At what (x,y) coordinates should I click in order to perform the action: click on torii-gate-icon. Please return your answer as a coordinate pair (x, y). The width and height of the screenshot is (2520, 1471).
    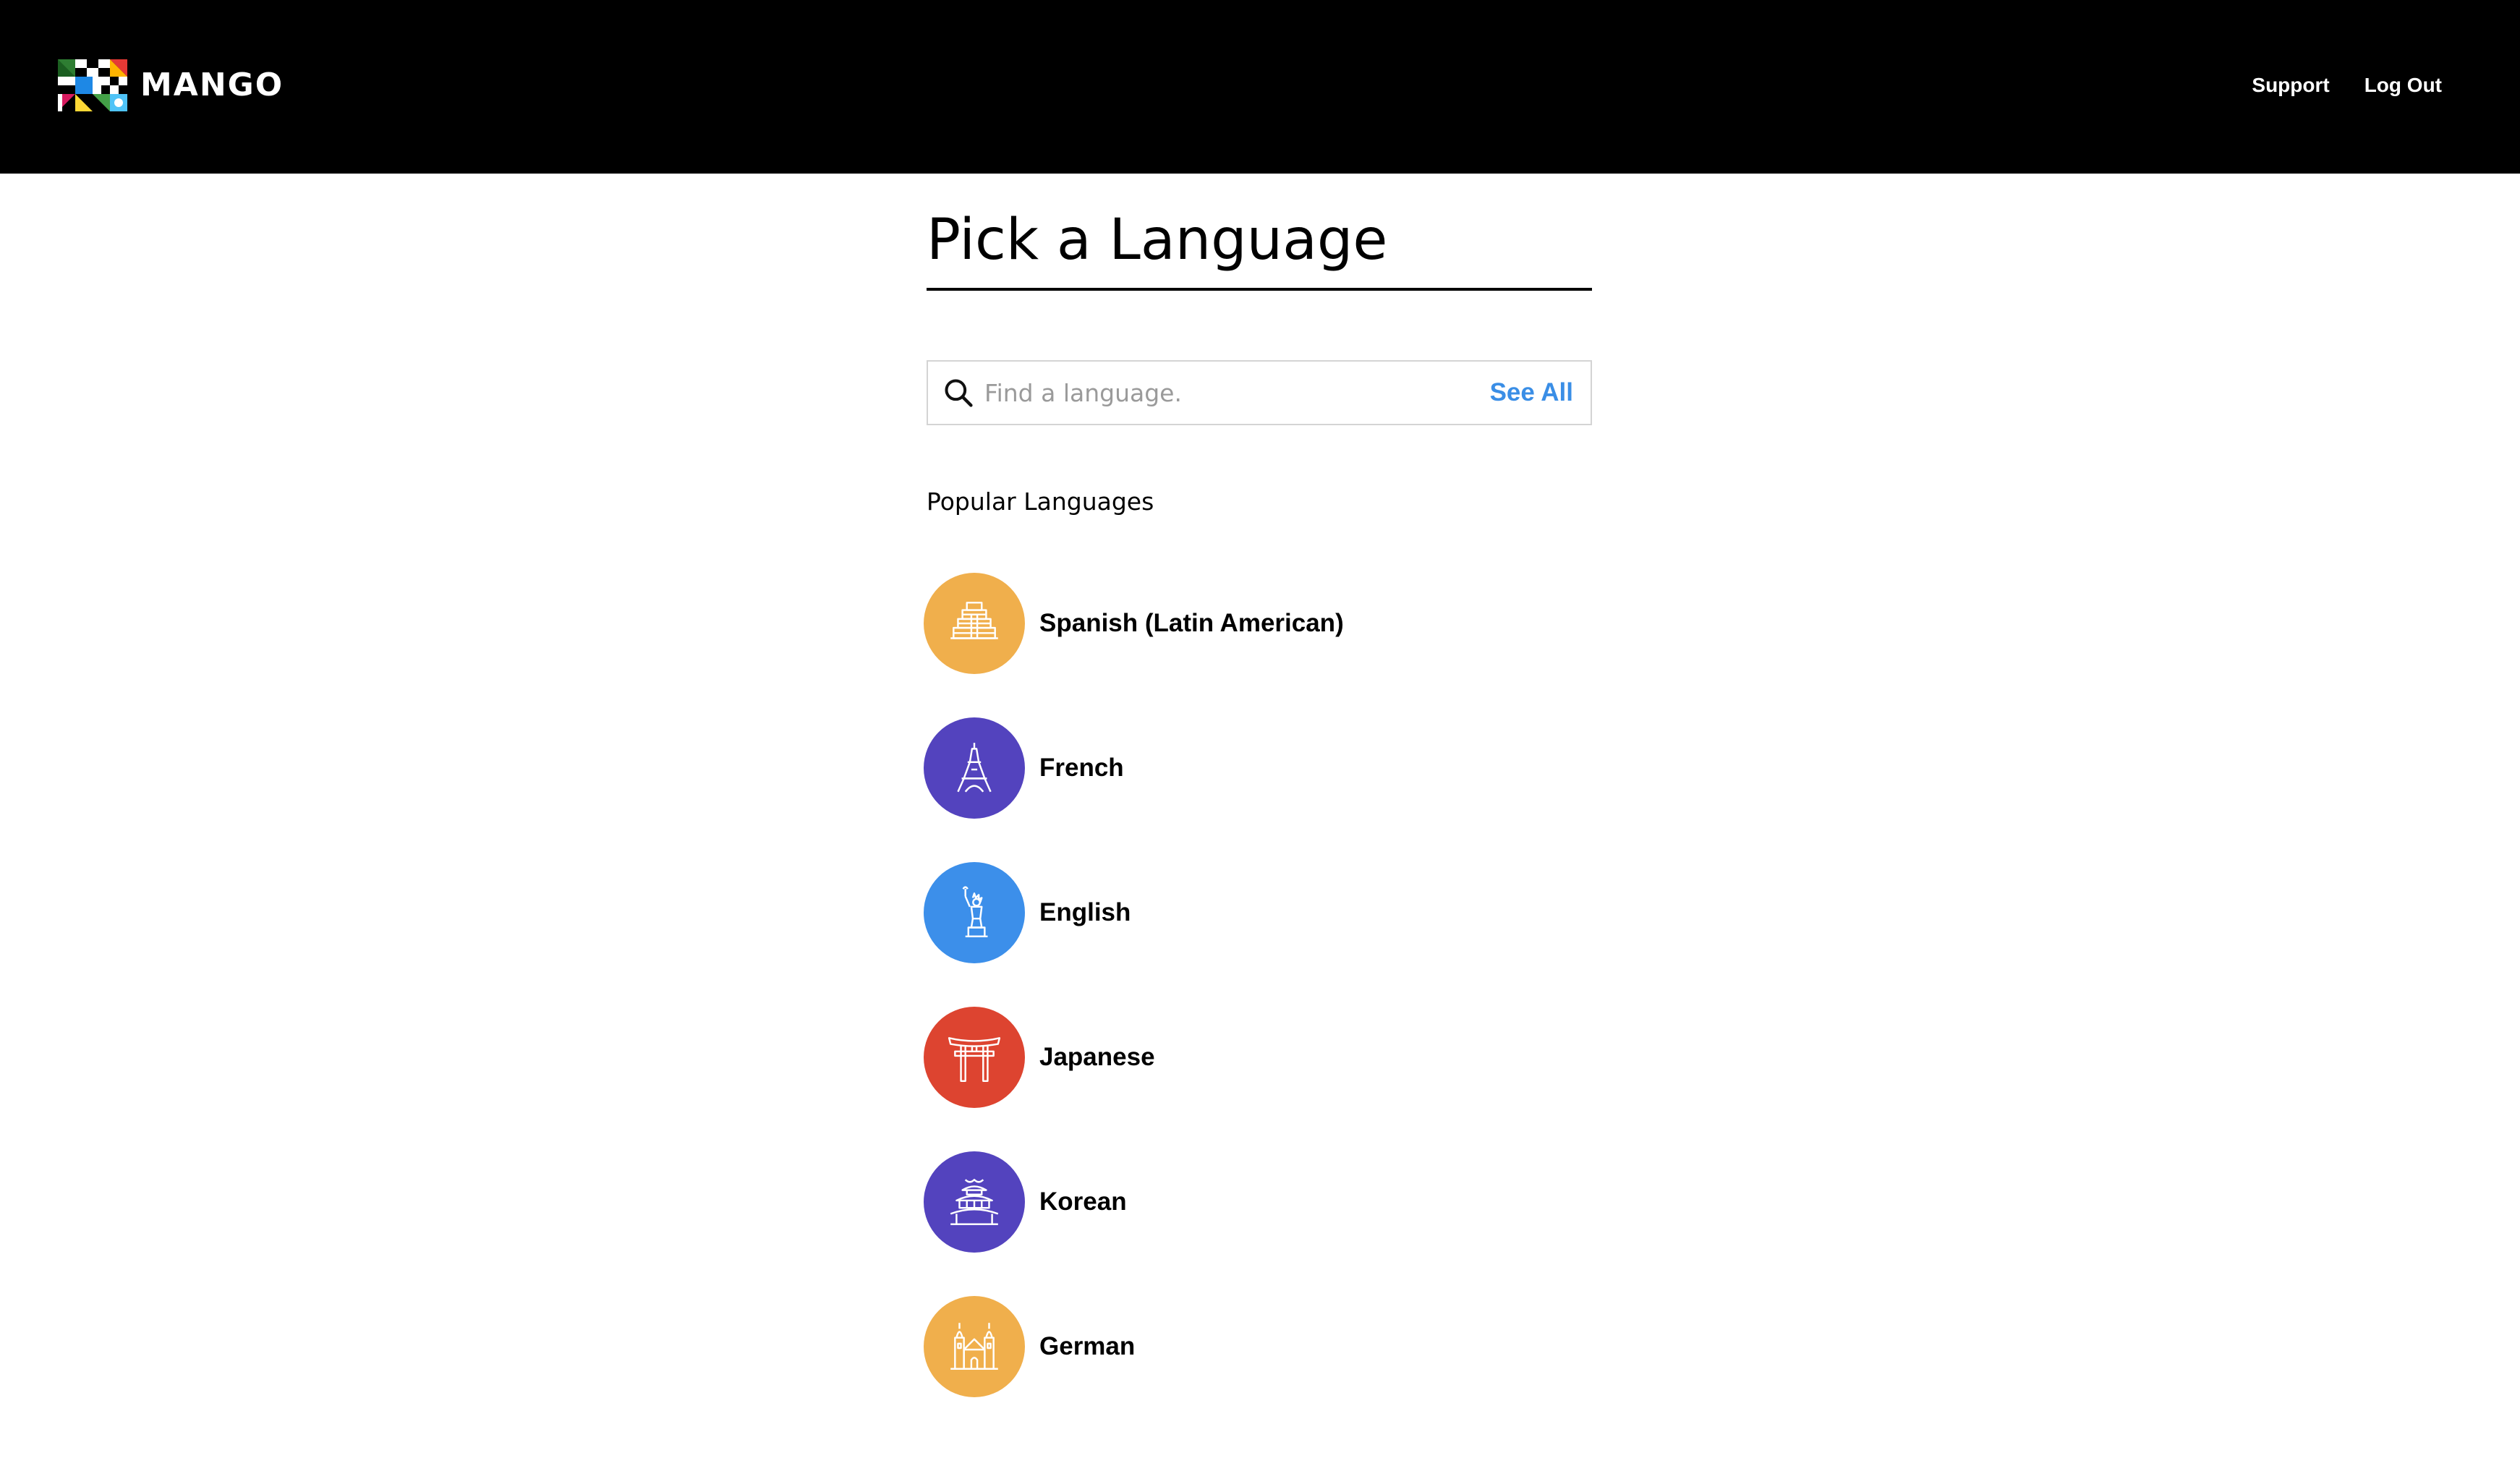
    Looking at the image, I should click on (974, 1060).